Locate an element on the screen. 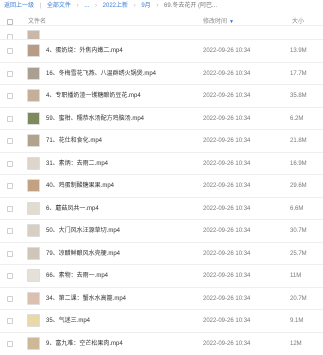 The width and height of the screenshot is (323, 355). back-link: 返回上一级 is located at coordinates (19, 6).